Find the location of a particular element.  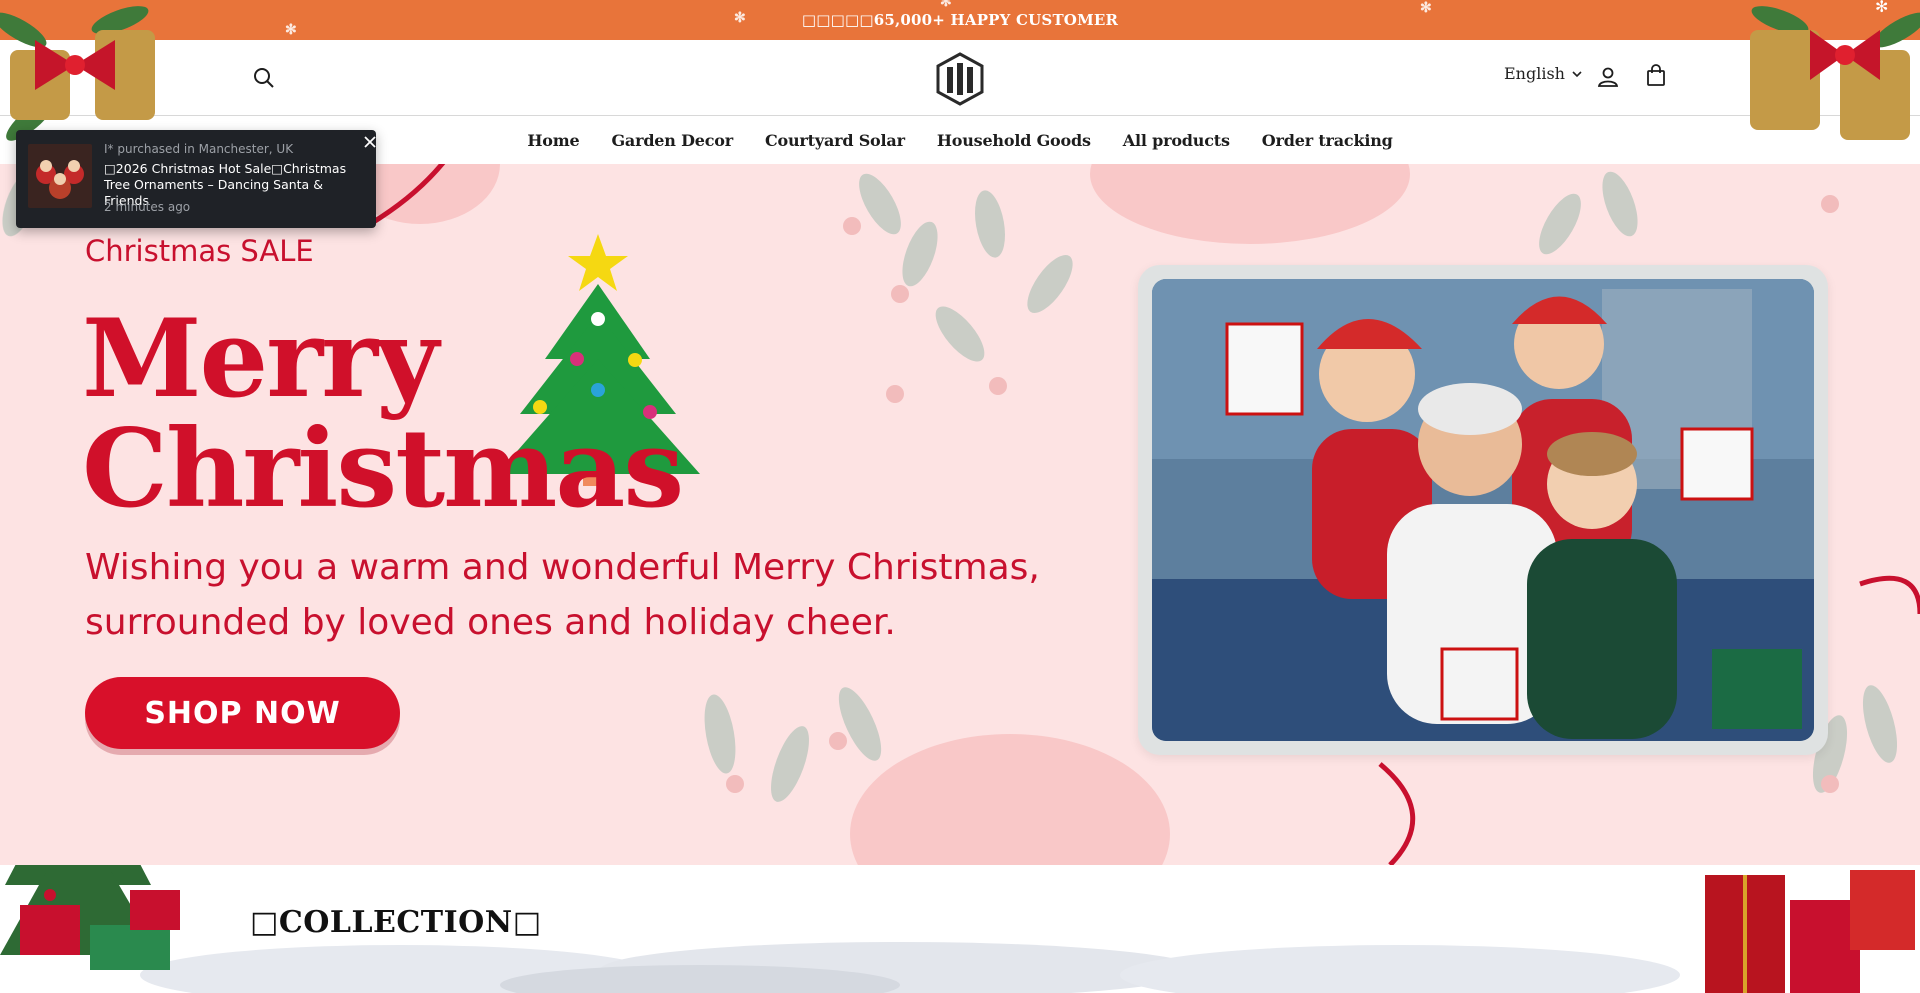

search-icon is located at coordinates (264, 78).